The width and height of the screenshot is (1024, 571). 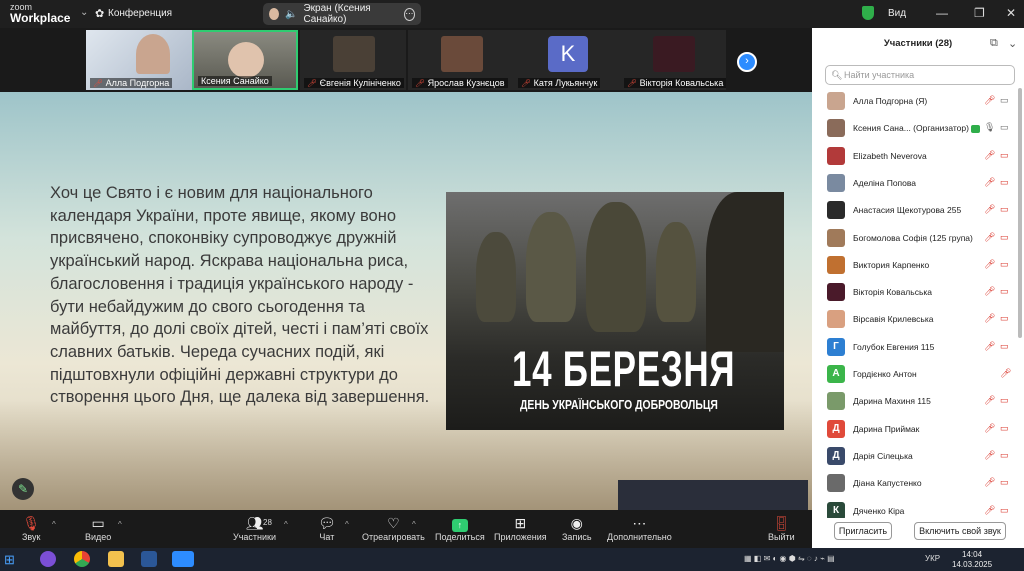 I want to click on participant-row: Дарина Махиня 115 🎤︎ ▭, so click(x=918, y=401).